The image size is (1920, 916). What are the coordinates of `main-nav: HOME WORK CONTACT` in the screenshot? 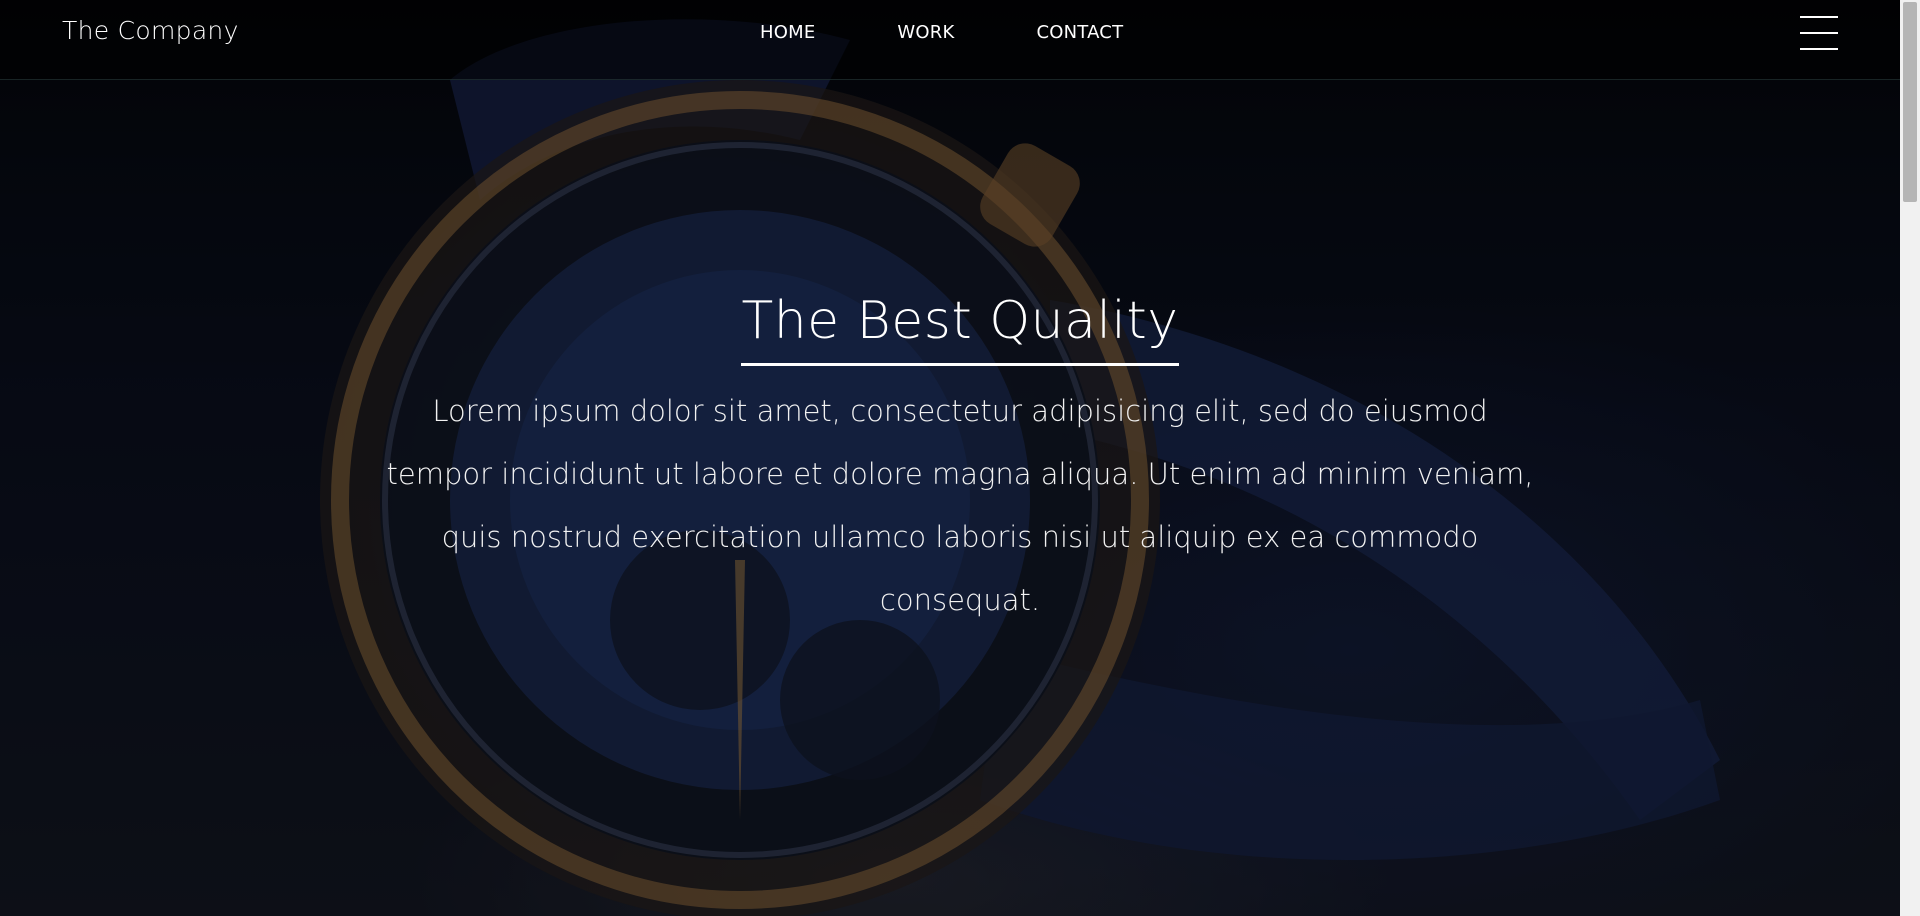 It's located at (941, 32).